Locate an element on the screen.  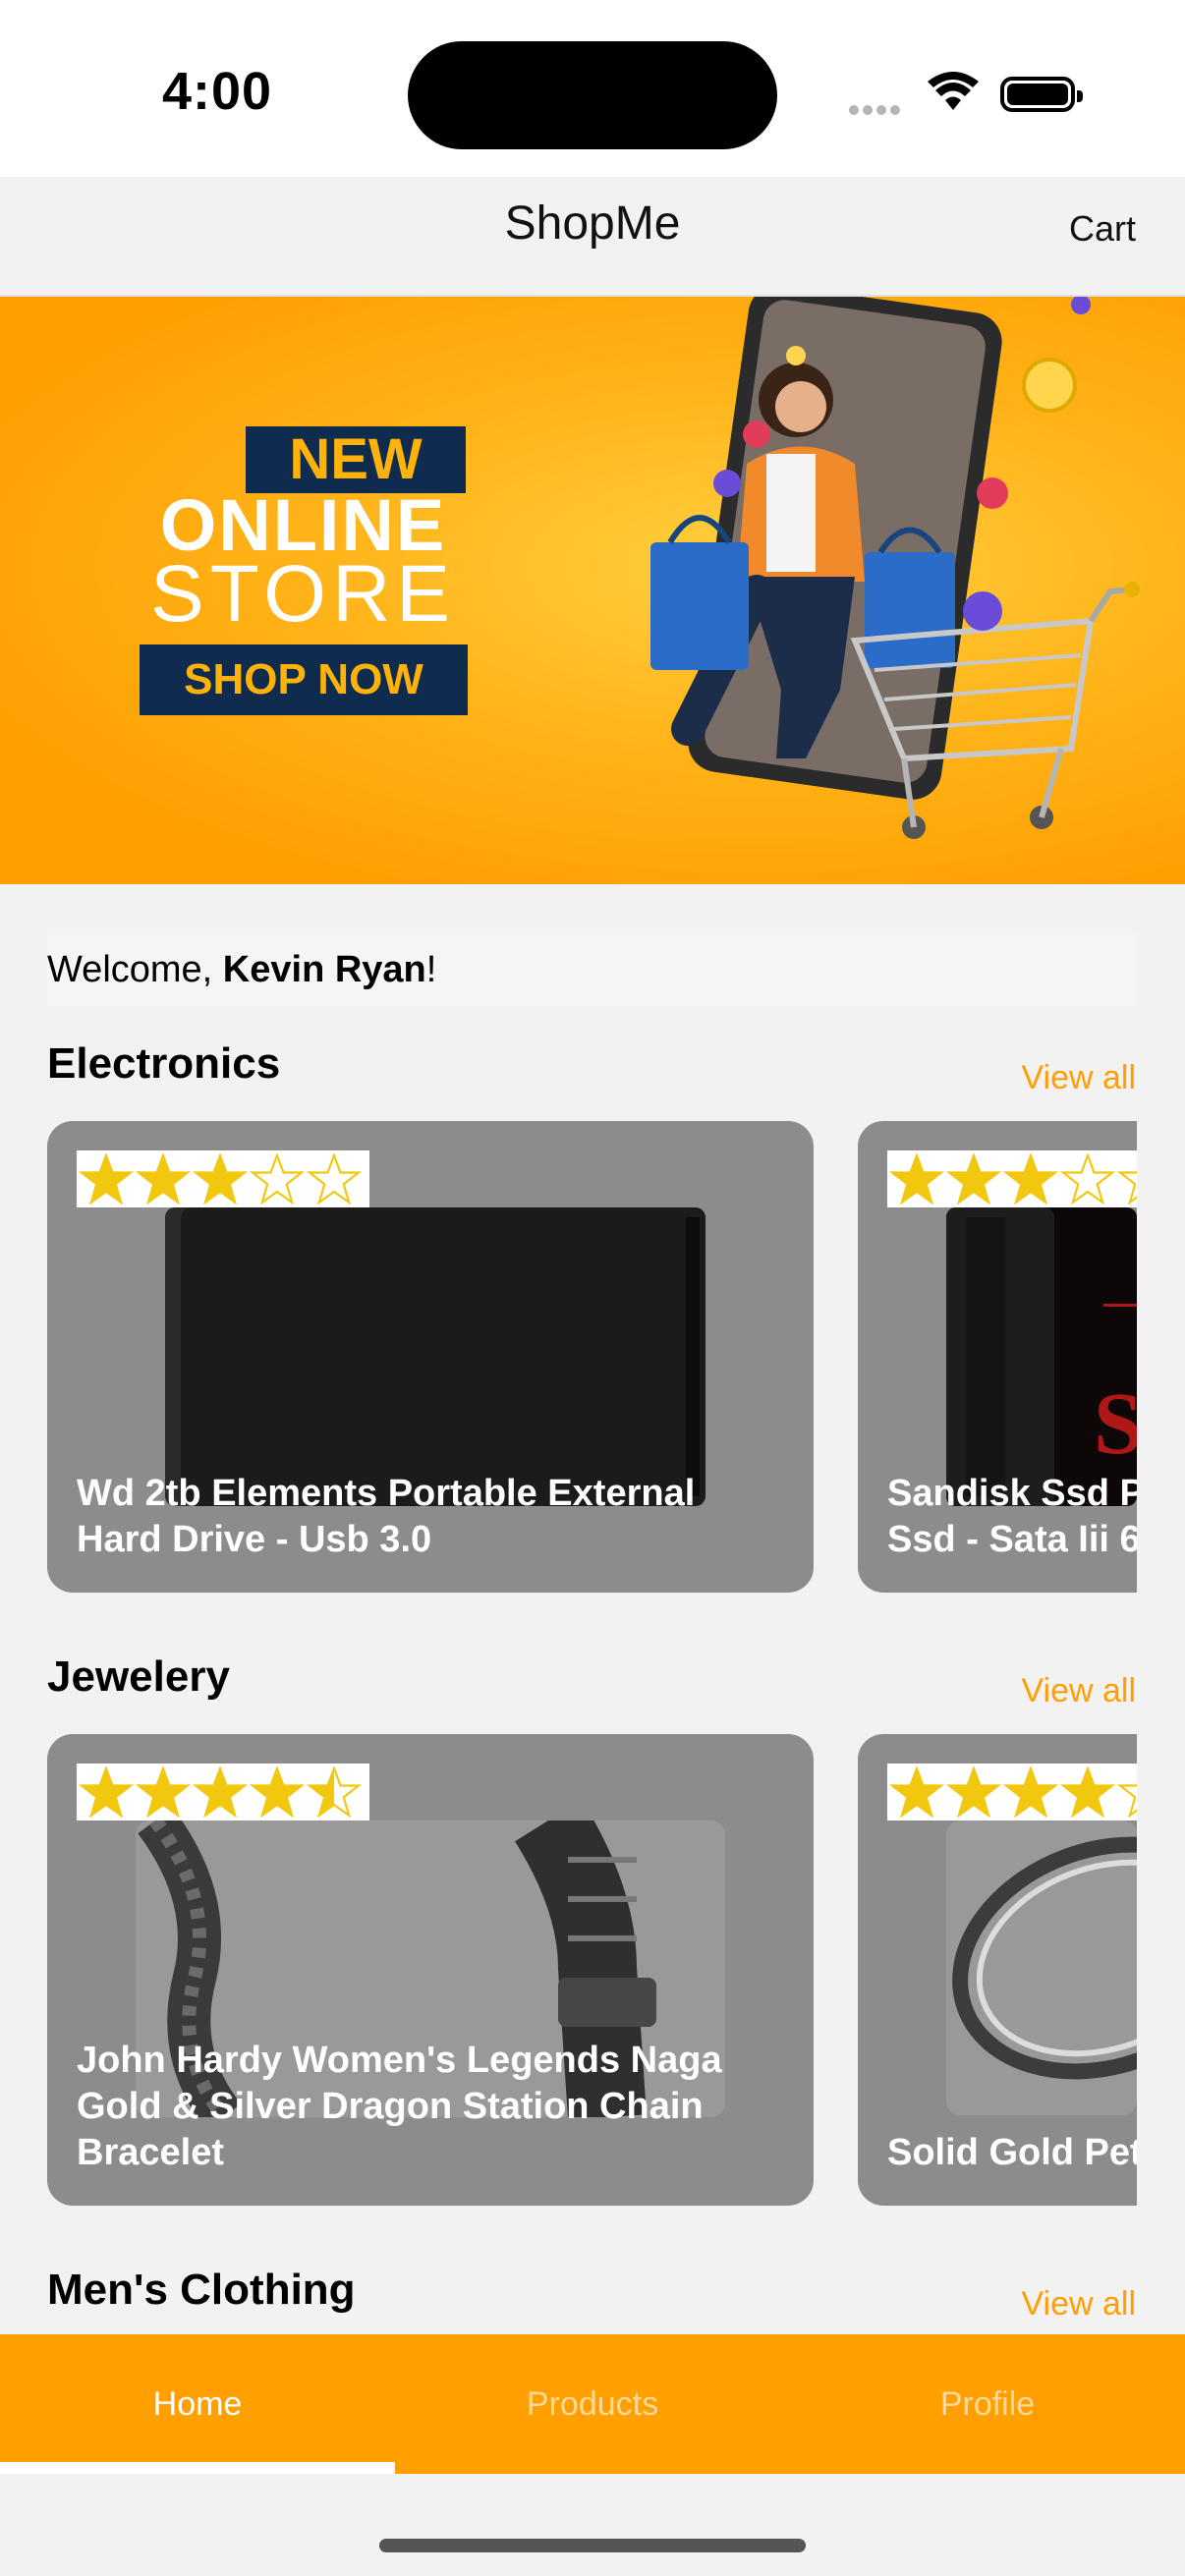
welcome-suffix: ! is located at coordinates (431, 969).